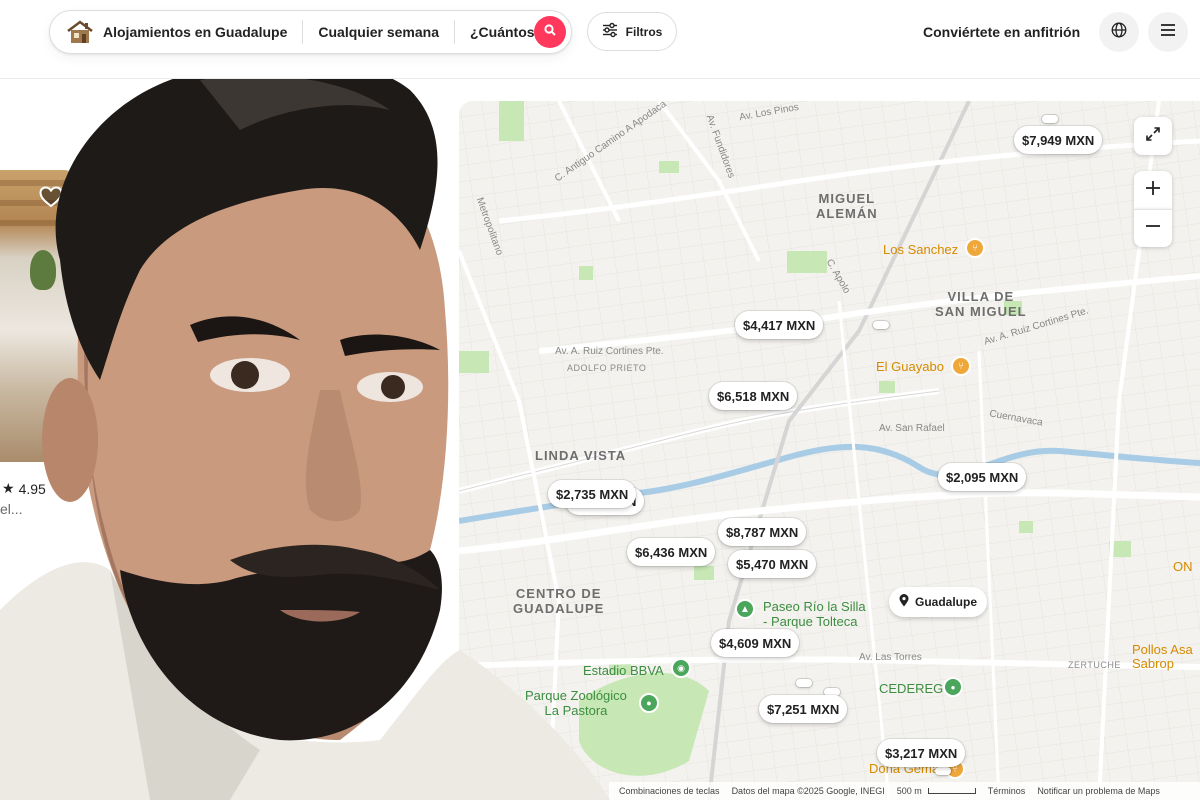 The image size is (1200, 800). I want to click on stadium-glyph: ◉, so click(681, 667).